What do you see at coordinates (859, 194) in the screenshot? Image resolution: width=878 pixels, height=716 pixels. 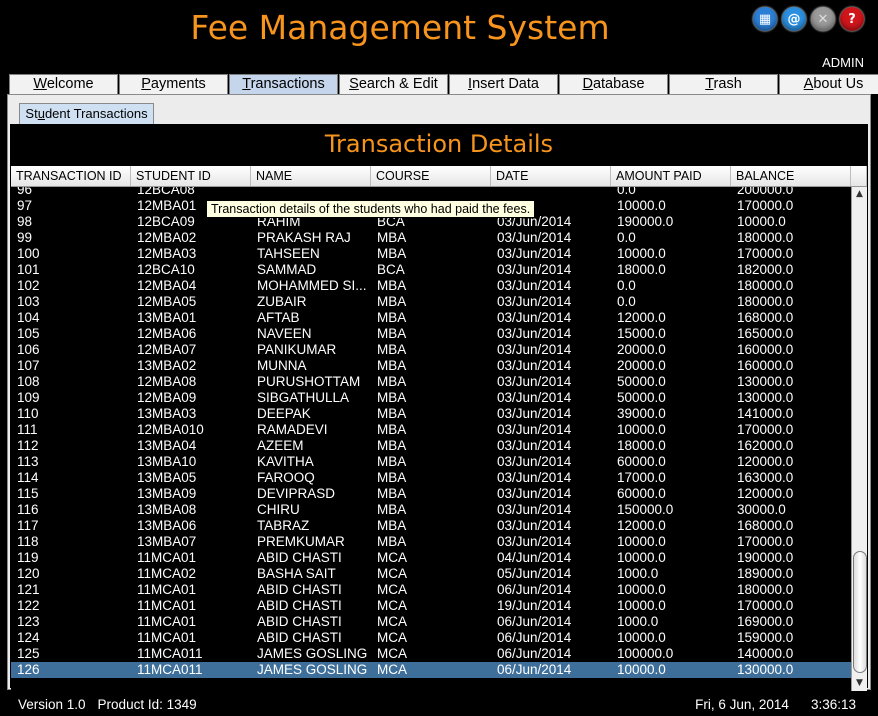 I see `scroll-up-icon: ▲` at bounding box center [859, 194].